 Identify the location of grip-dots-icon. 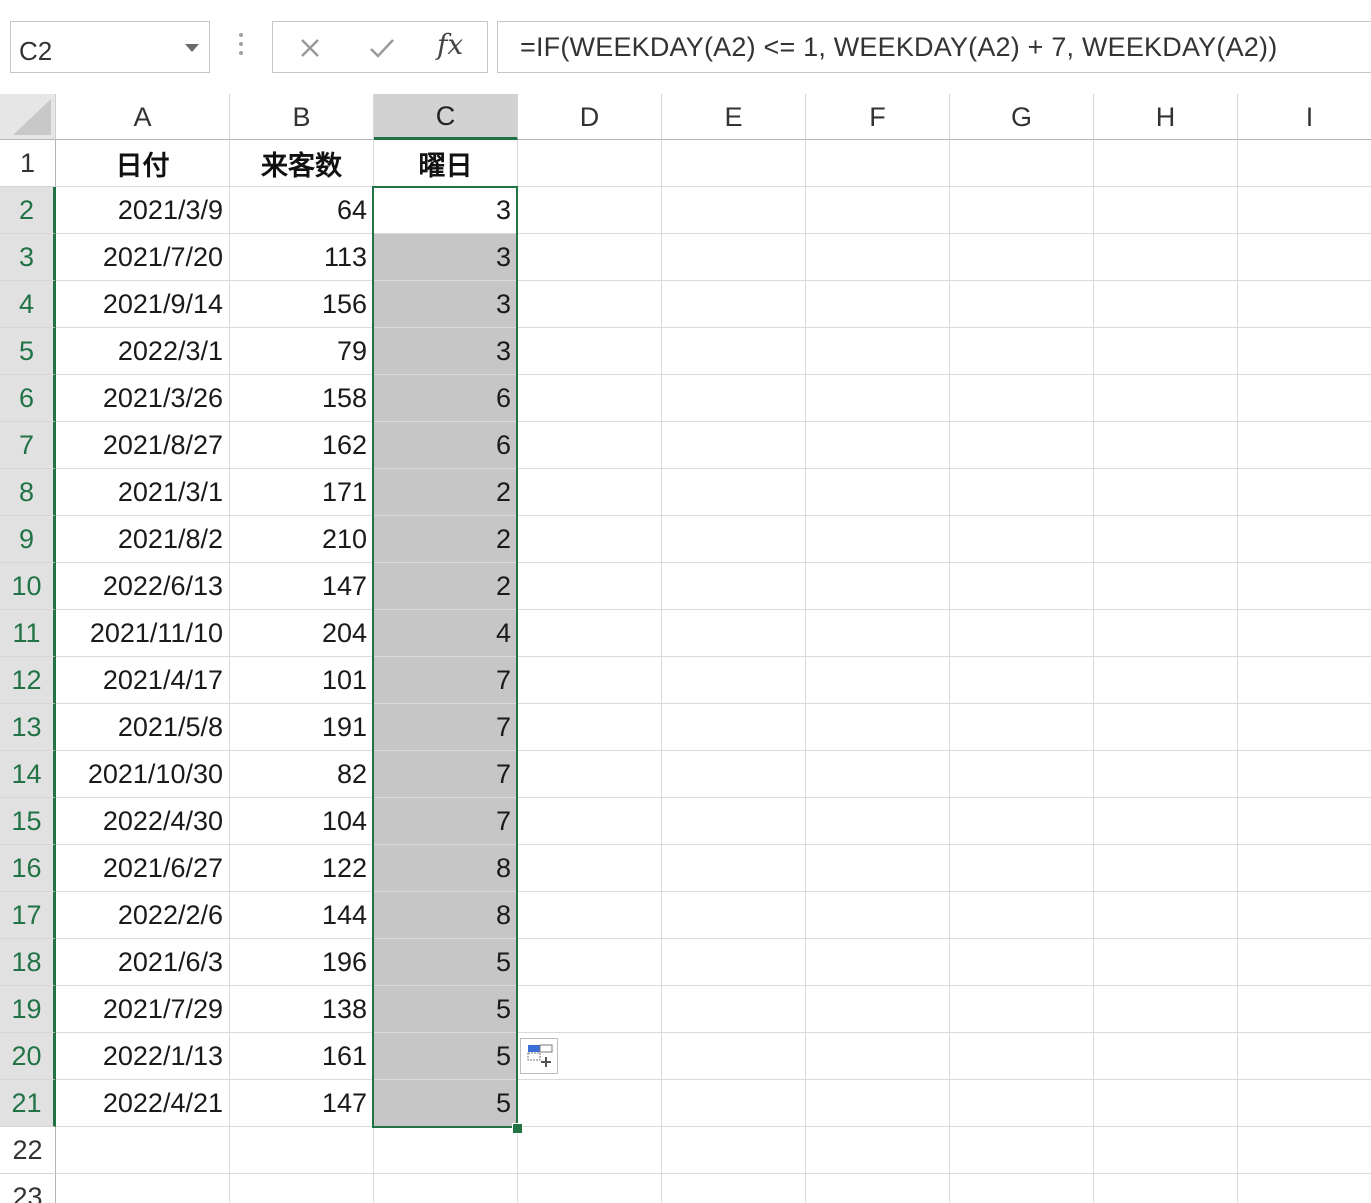
(241, 47).